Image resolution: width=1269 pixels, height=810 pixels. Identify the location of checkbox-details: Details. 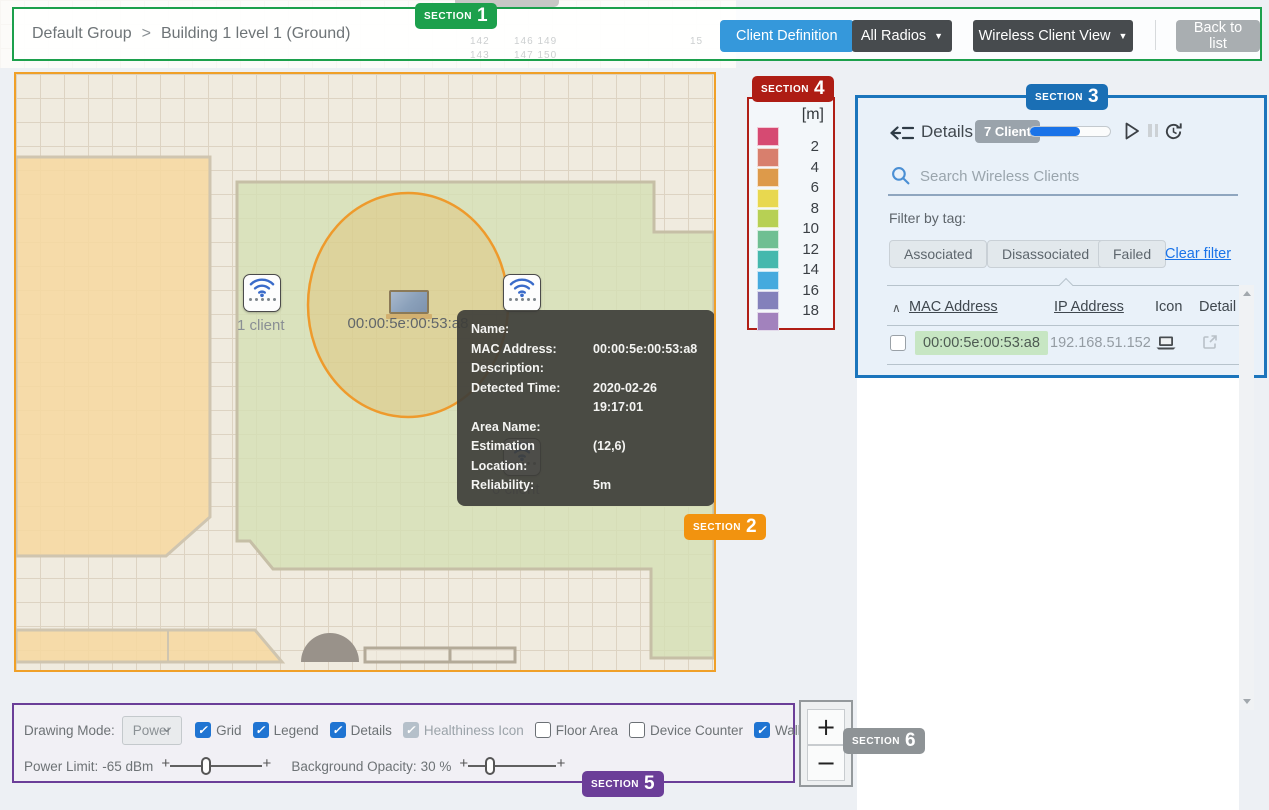
(360, 730).